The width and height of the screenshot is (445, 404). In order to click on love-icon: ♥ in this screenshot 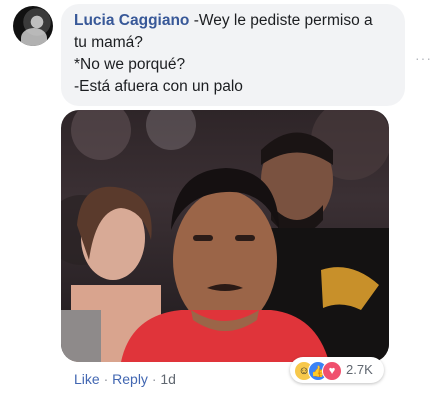, I will do `click(332, 371)`.